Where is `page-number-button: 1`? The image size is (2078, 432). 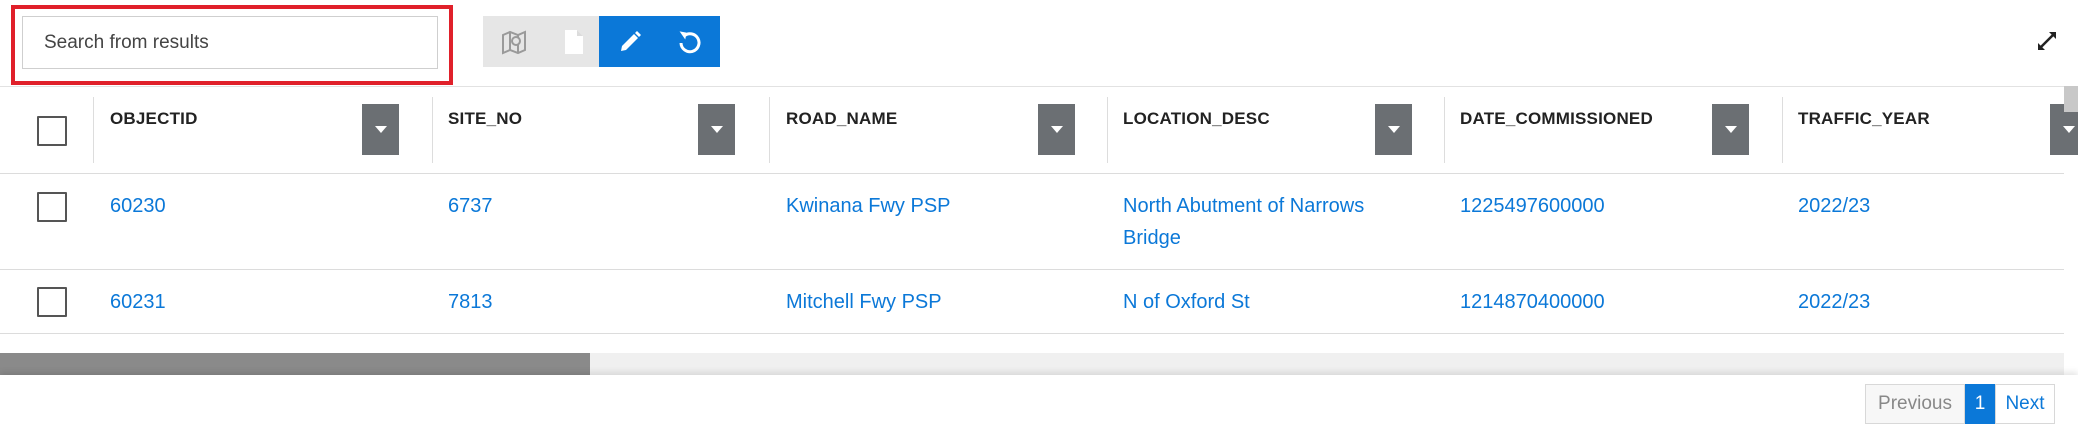
page-number-button: 1 is located at coordinates (1980, 404).